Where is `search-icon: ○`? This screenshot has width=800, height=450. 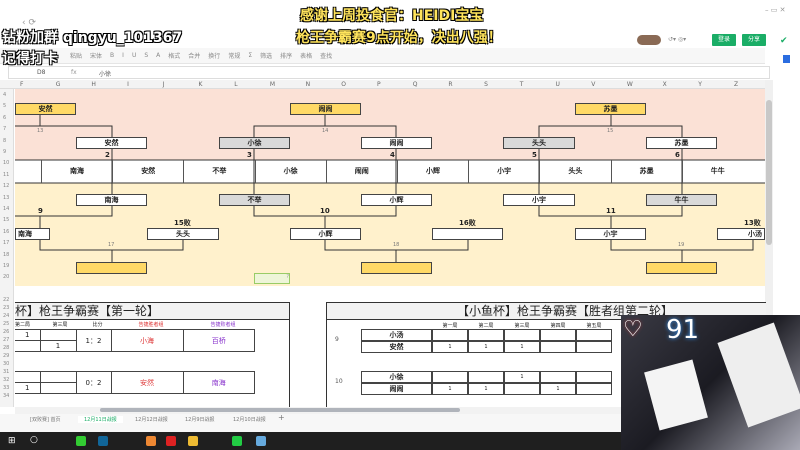
search-icon: ○ is located at coordinates (34, 440).